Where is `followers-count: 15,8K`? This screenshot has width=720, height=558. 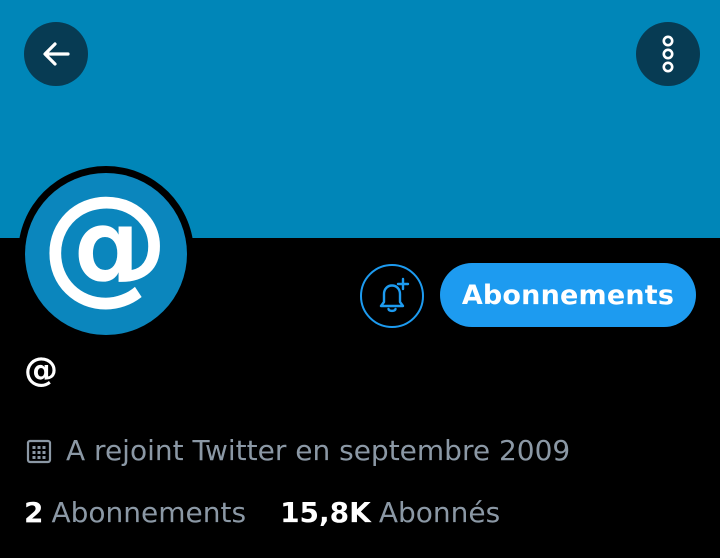 followers-count: 15,8K is located at coordinates (325, 512).